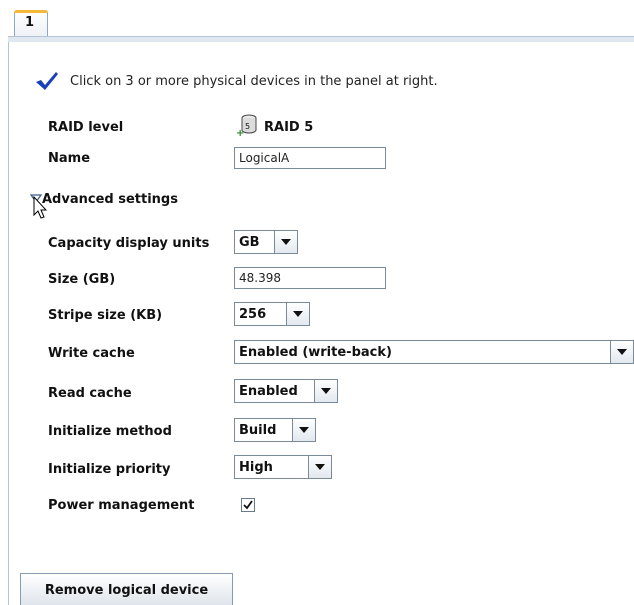  Describe the element at coordinates (253, 314) in the screenshot. I see `stripe-size-value: 256` at that location.